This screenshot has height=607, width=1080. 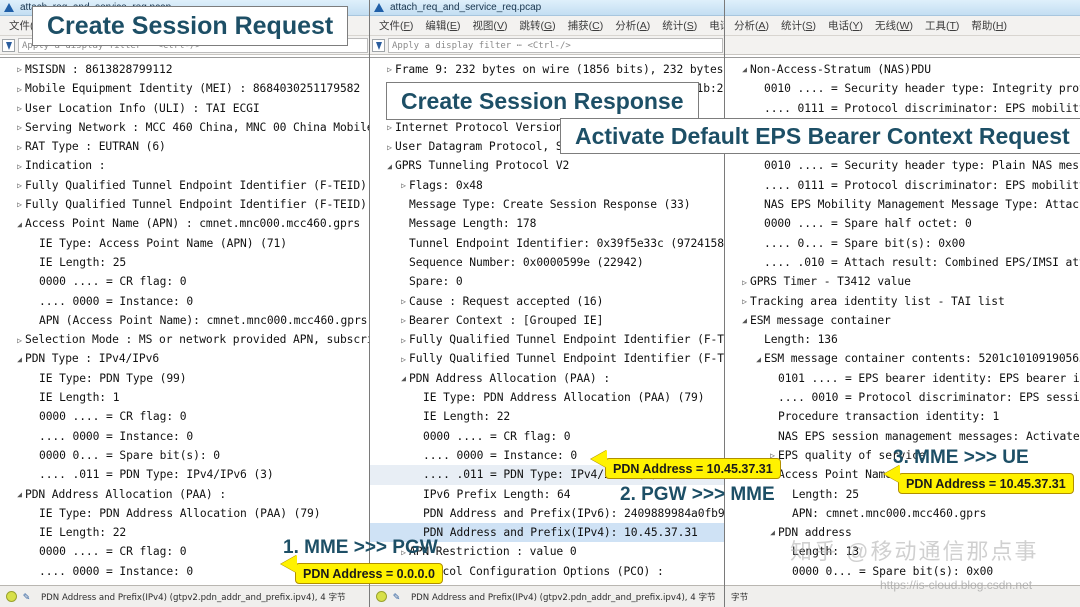 What do you see at coordinates (185, 243) in the screenshot?
I see `tree-row: IE Type: Access Point Name (APN) (71)` at bounding box center [185, 243].